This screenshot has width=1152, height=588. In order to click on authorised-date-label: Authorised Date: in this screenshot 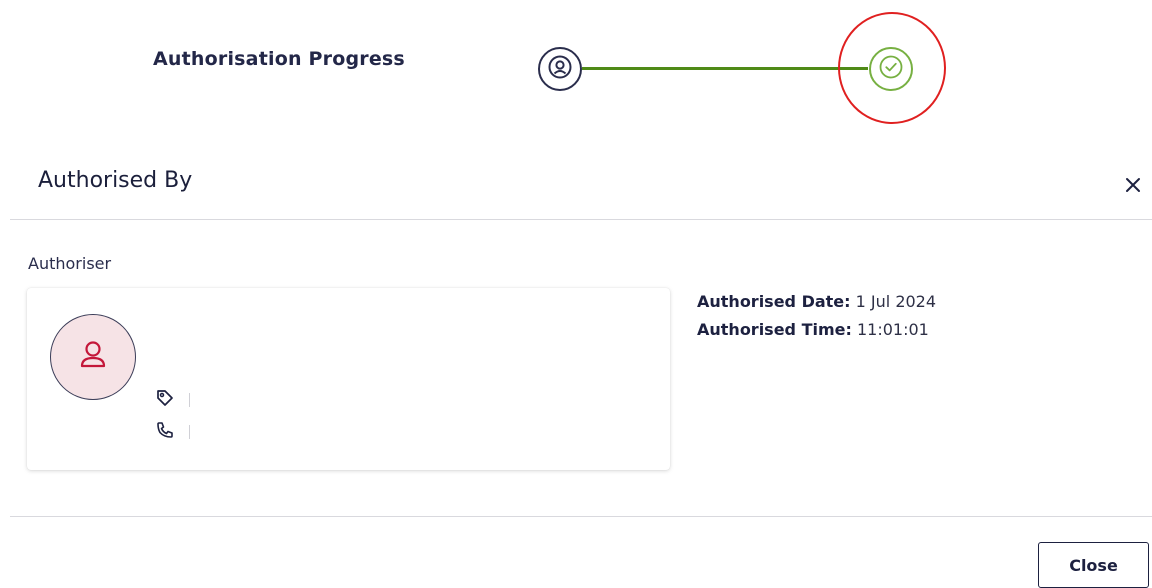, I will do `click(774, 301)`.